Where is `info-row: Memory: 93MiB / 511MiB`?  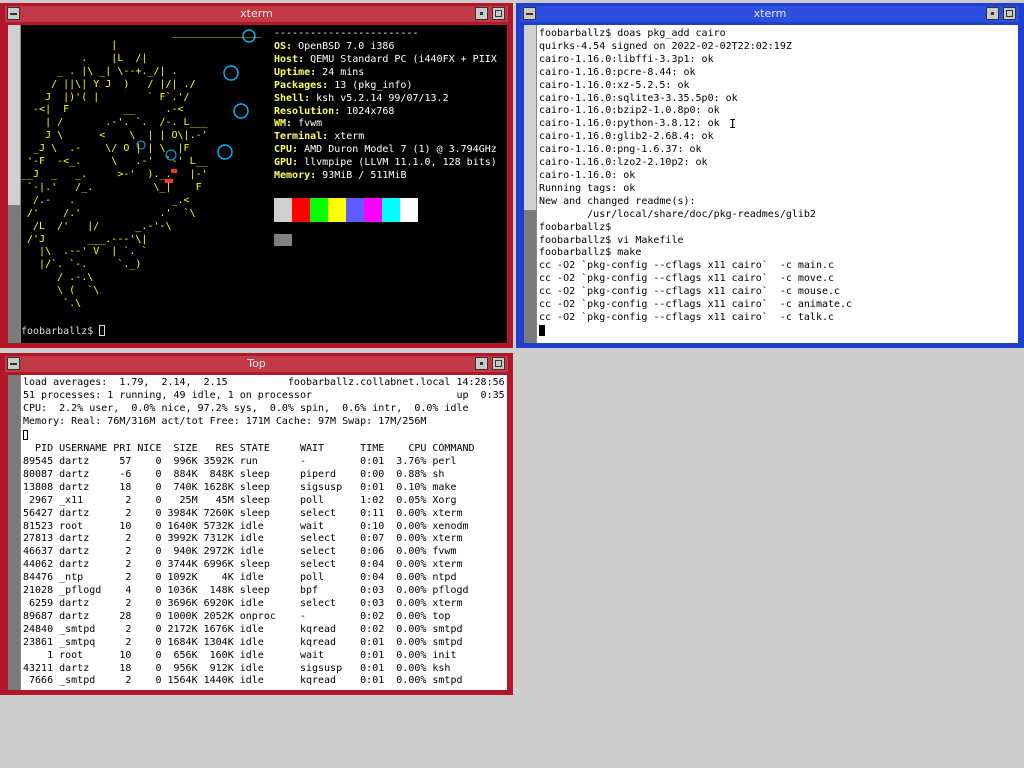 info-row: Memory: 93MiB / 511MiB is located at coordinates (385, 176).